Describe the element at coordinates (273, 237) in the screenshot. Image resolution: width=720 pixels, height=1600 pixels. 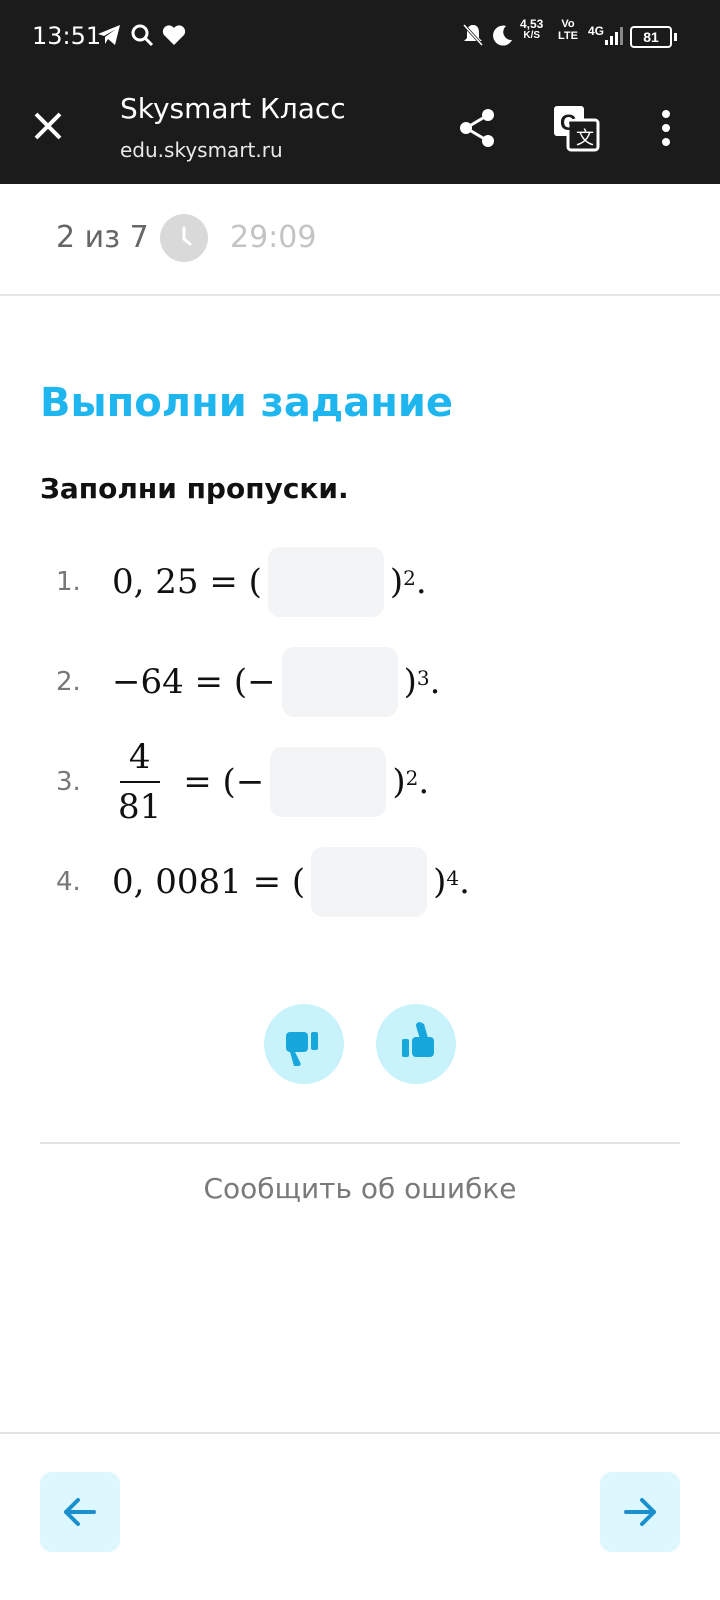
I see `timer: 29:09` at that location.